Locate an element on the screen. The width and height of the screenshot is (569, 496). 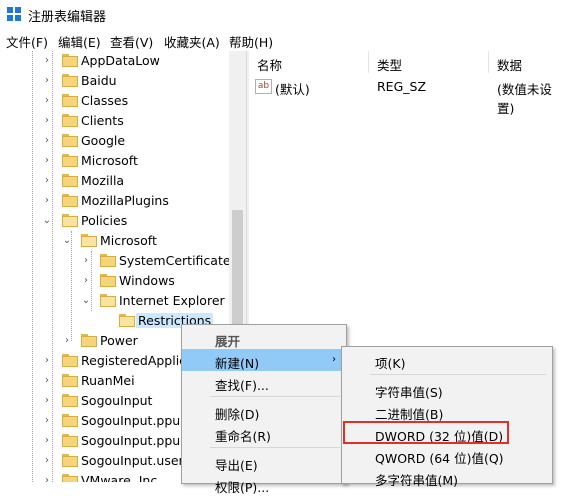
submenu-item-string-value: 字符串值(S) is located at coordinates (447, 389).